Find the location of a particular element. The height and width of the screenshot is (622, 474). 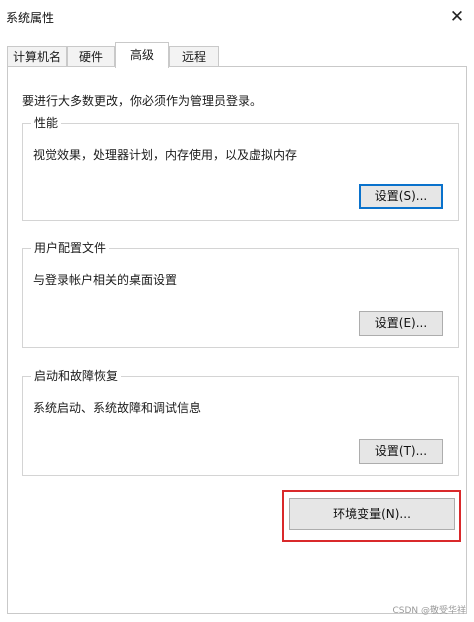

watermark: CSDN @敬受华祥 is located at coordinates (429, 611).